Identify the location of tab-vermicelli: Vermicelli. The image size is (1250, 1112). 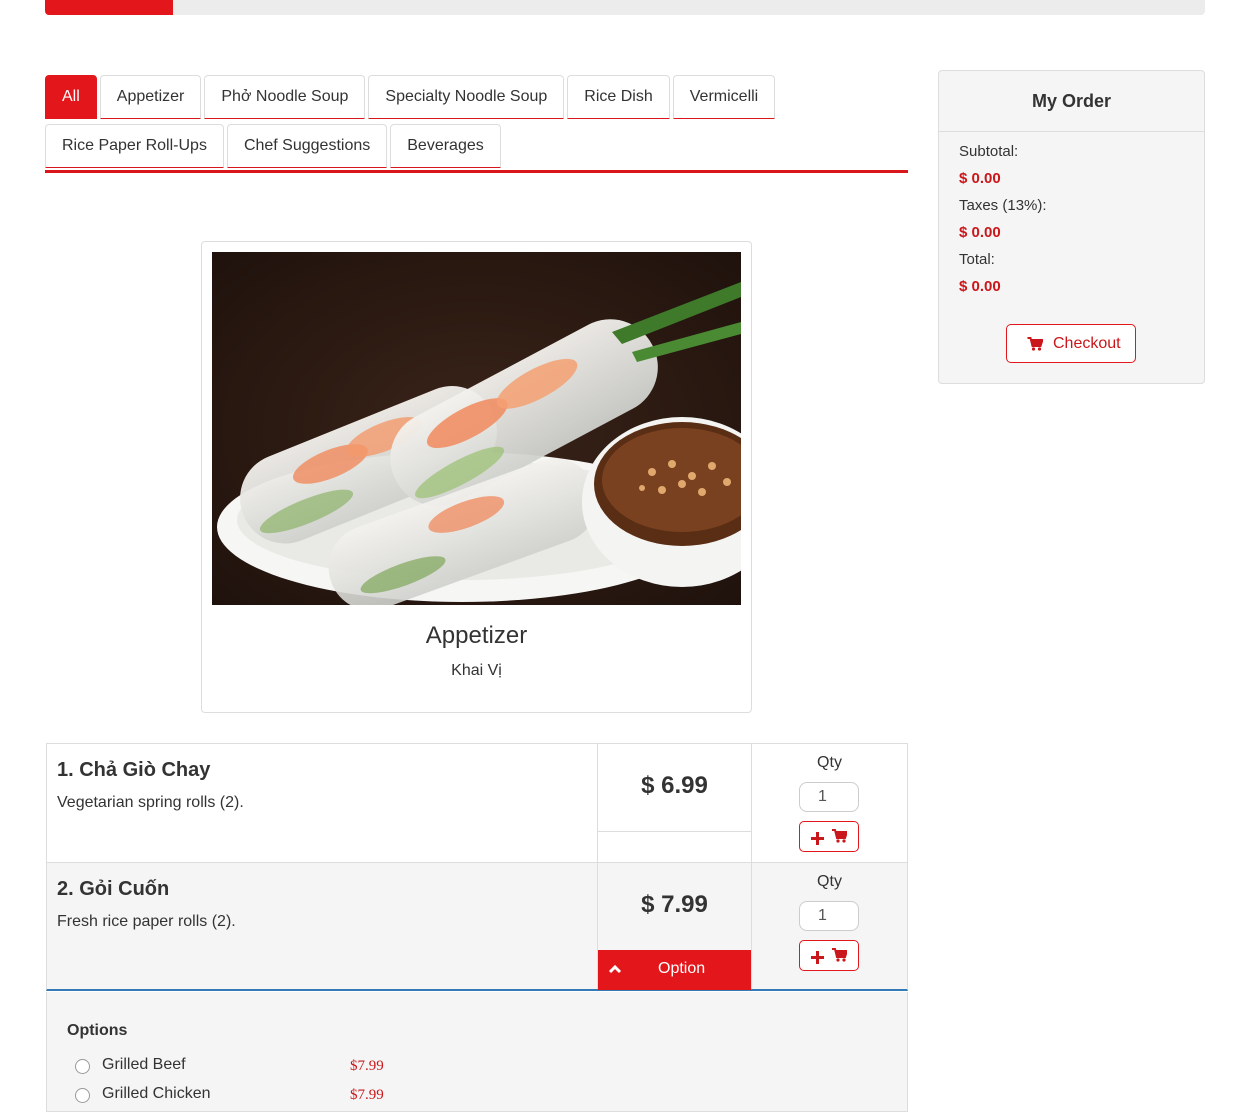
(724, 97).